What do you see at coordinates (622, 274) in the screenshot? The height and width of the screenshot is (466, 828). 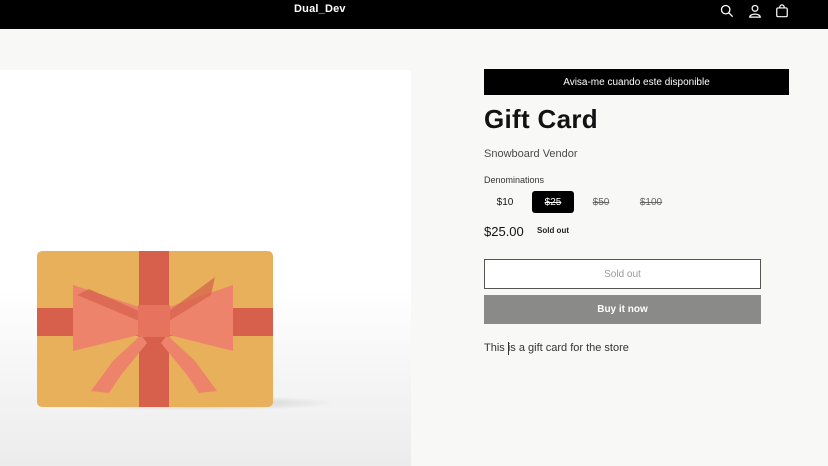 I see `sold-out-button: Sold out` at bounding box center [622, 274].